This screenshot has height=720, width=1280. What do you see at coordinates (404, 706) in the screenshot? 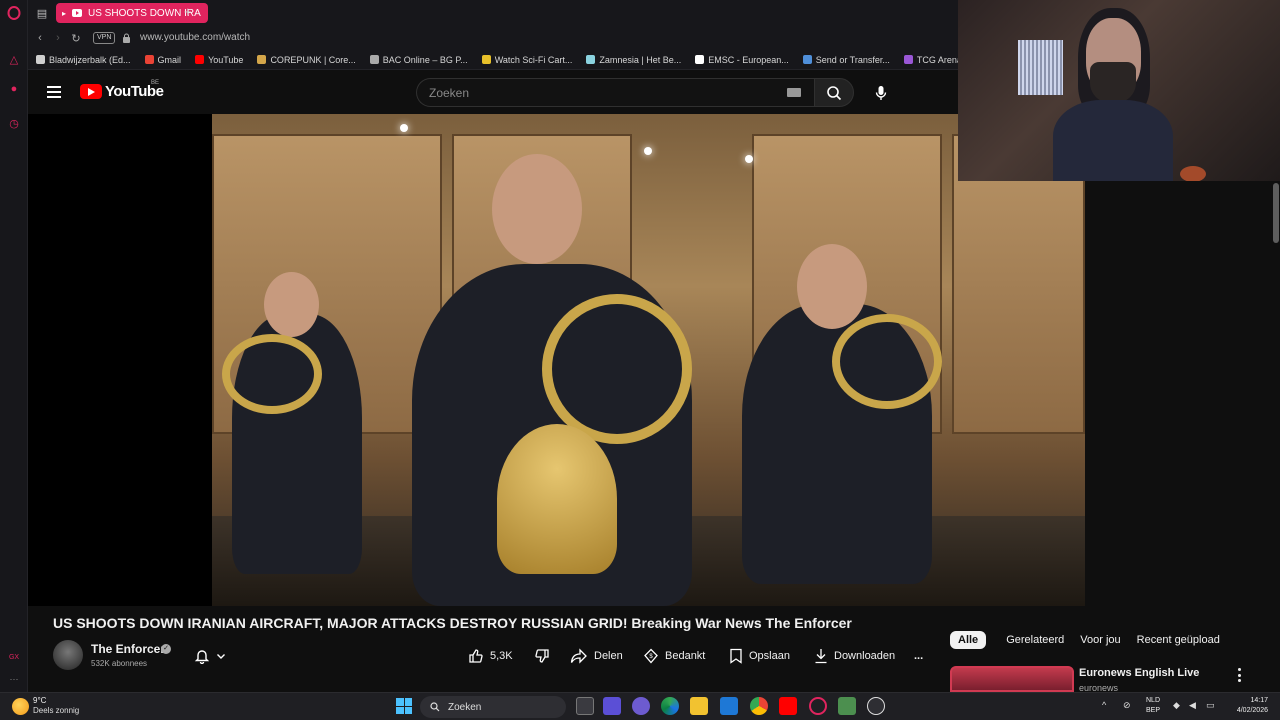
I see `start-button` at bounding box center [404, 706].